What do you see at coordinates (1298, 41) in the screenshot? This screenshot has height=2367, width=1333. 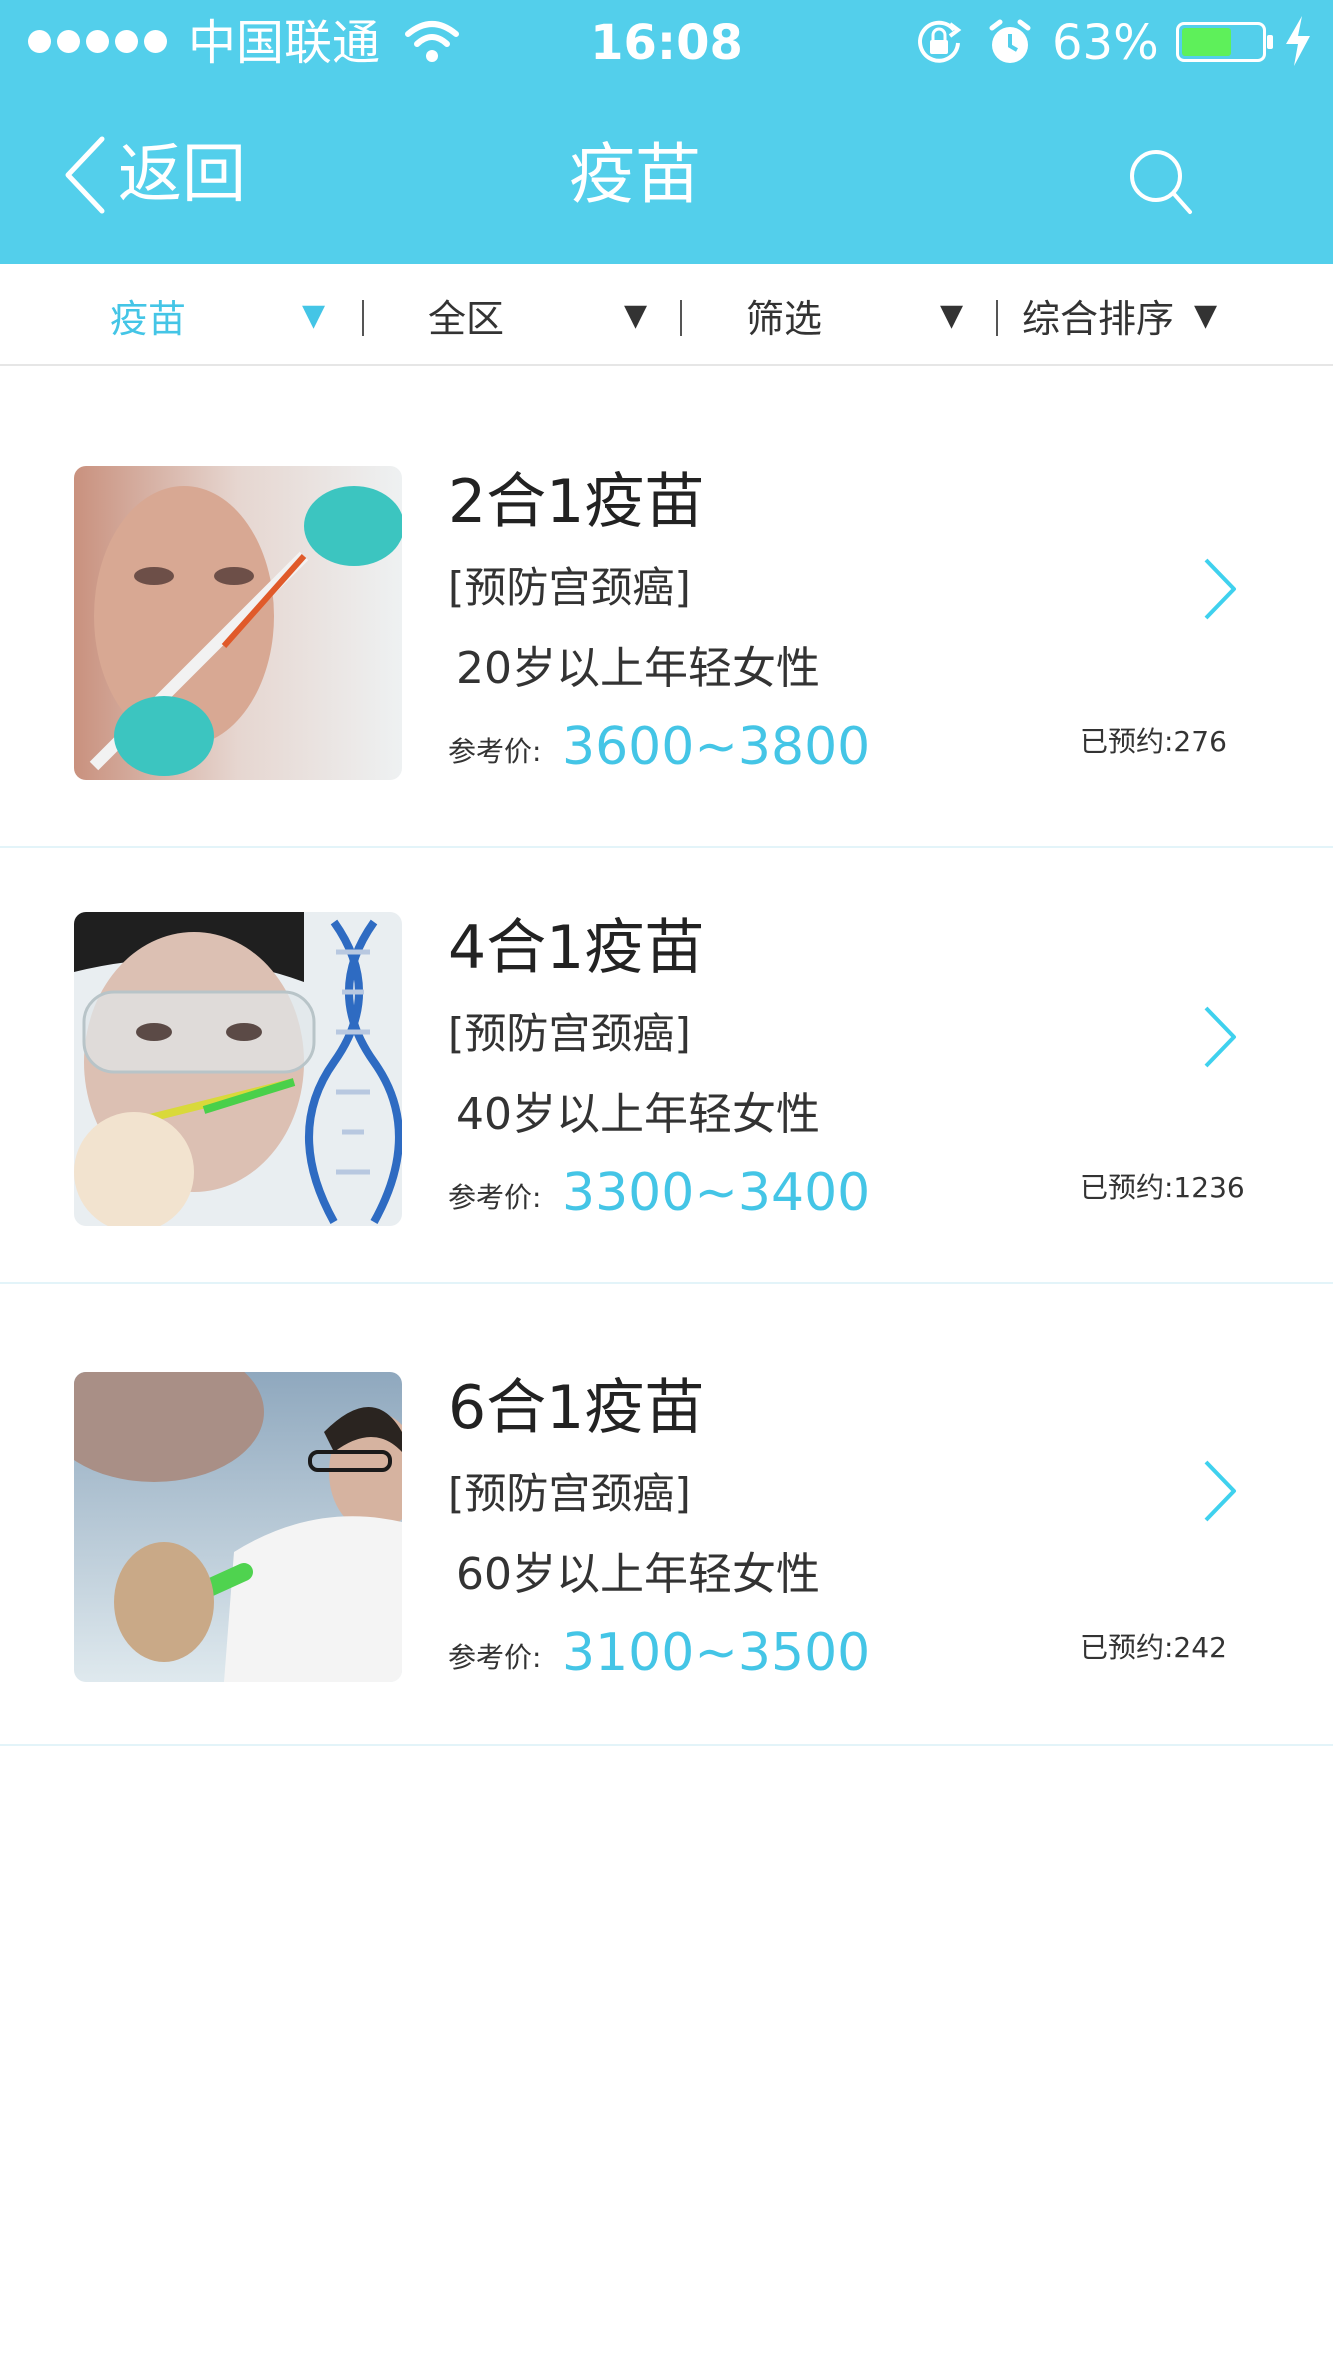 I see `charging-icon` at bounding box center [1298, 41].